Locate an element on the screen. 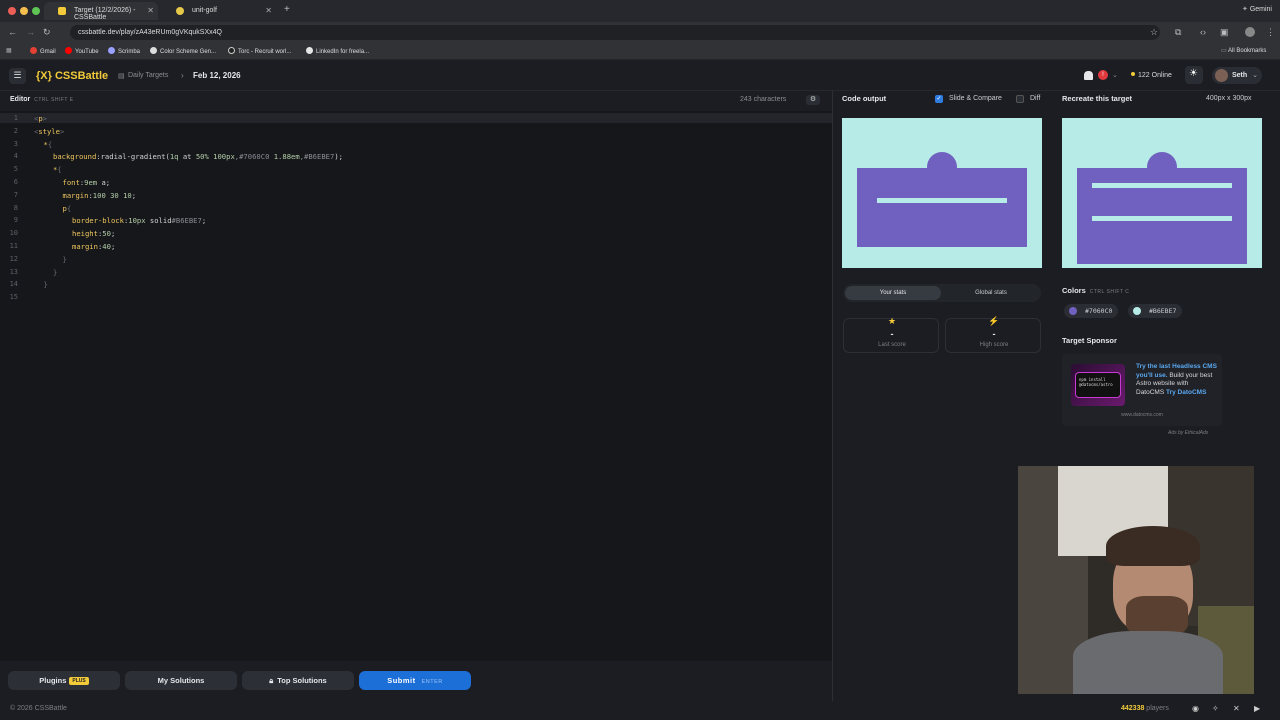  diff-label: Diff is located at coordinates (1035, 98).